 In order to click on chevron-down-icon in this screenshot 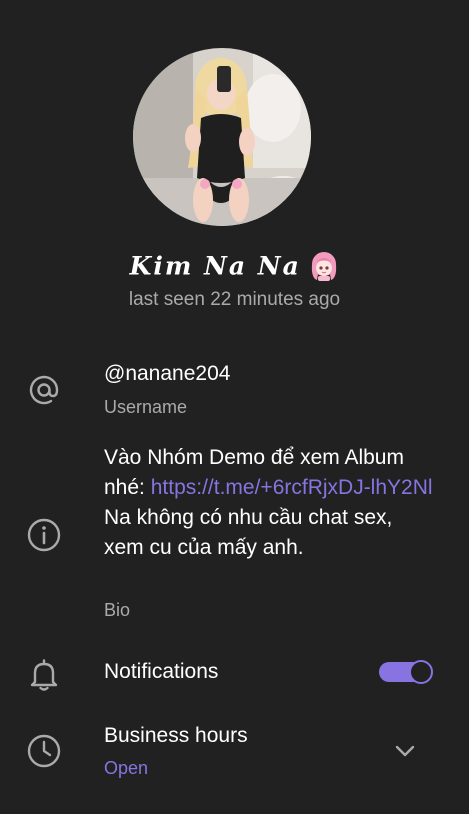, I will do `click(405, 751)`.